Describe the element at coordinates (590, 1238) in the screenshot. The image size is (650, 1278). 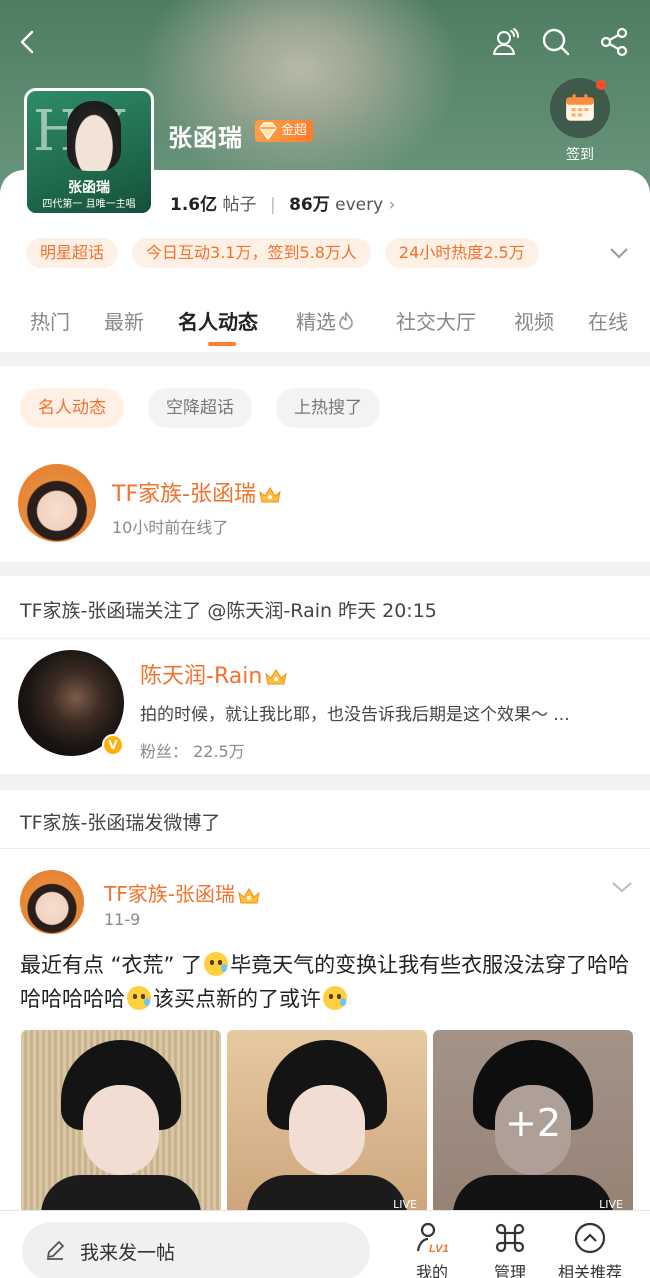
I see `chevron-up-circle-icon` at that location.